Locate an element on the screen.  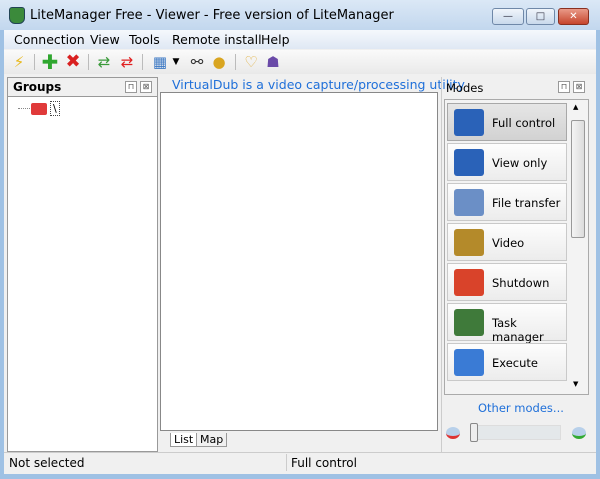
zoom-slider-thumb is located at coordinates (474, 432).